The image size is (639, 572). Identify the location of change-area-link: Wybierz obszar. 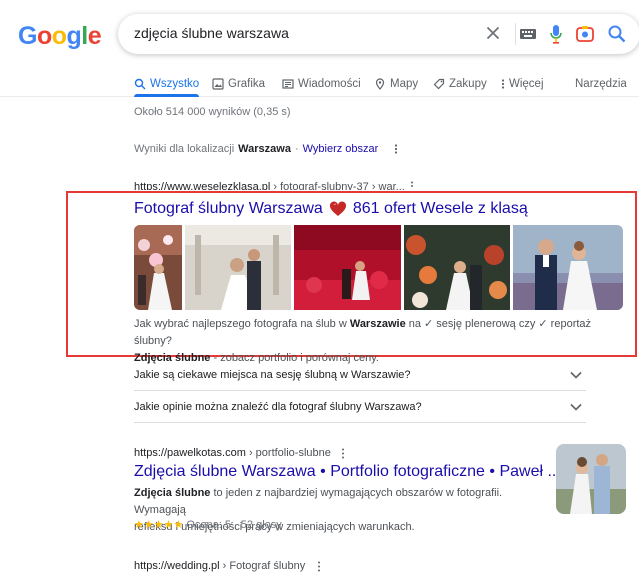
(341, 149).